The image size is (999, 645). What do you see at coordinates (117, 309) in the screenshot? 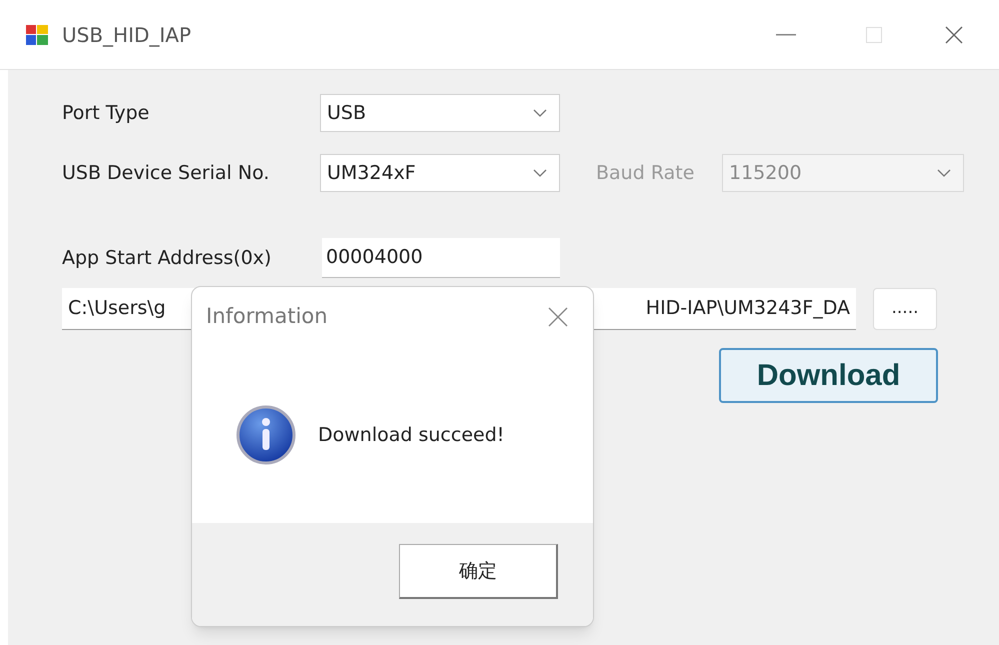
I see `path-text: C:\Users\g` at bounding box center [117, 309].